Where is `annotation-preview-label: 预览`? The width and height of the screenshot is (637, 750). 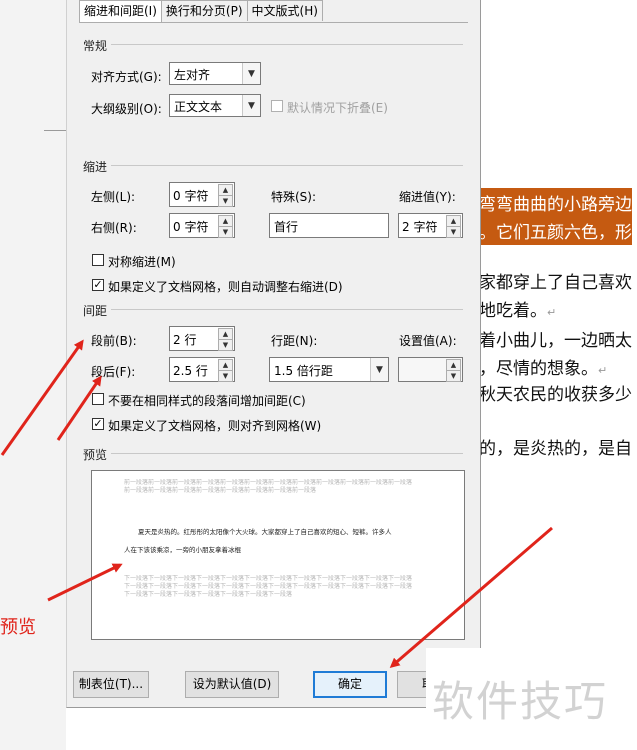 annotation-preview-label: 预览 is located at coordinates (18, 627).